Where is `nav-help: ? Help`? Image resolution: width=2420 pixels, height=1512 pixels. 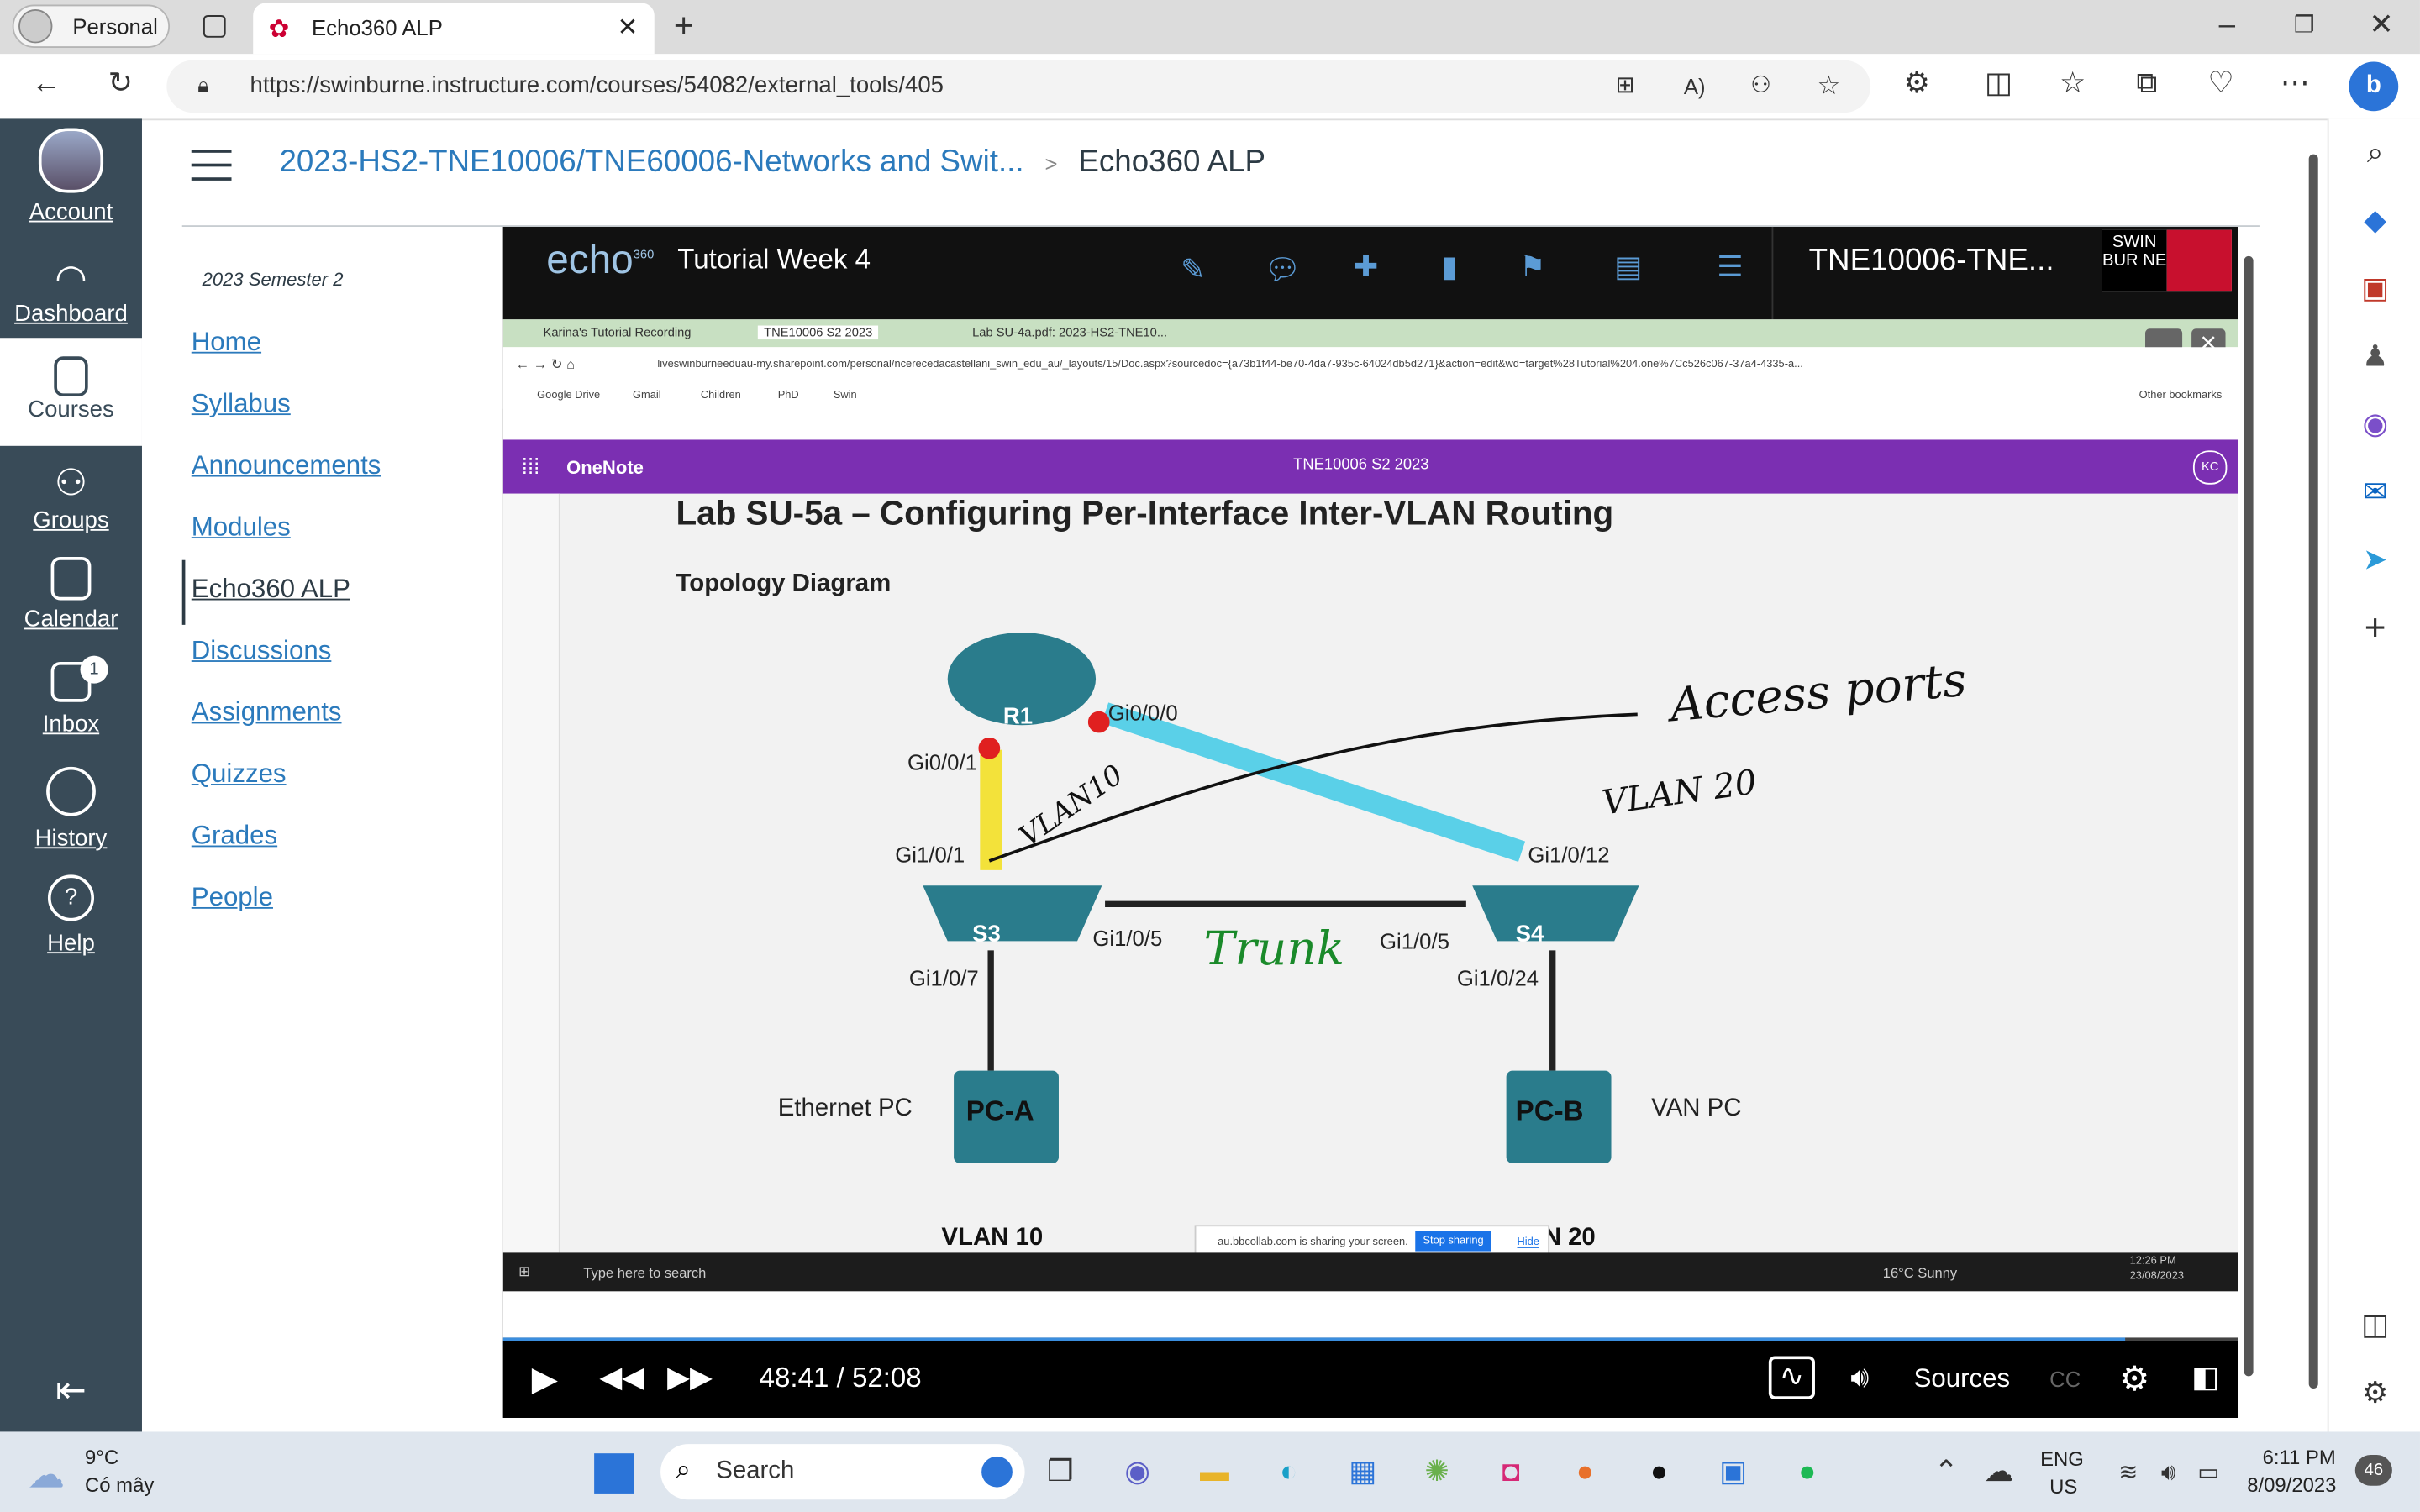 nav-help: ? Help is located at coordinates (71, 915).